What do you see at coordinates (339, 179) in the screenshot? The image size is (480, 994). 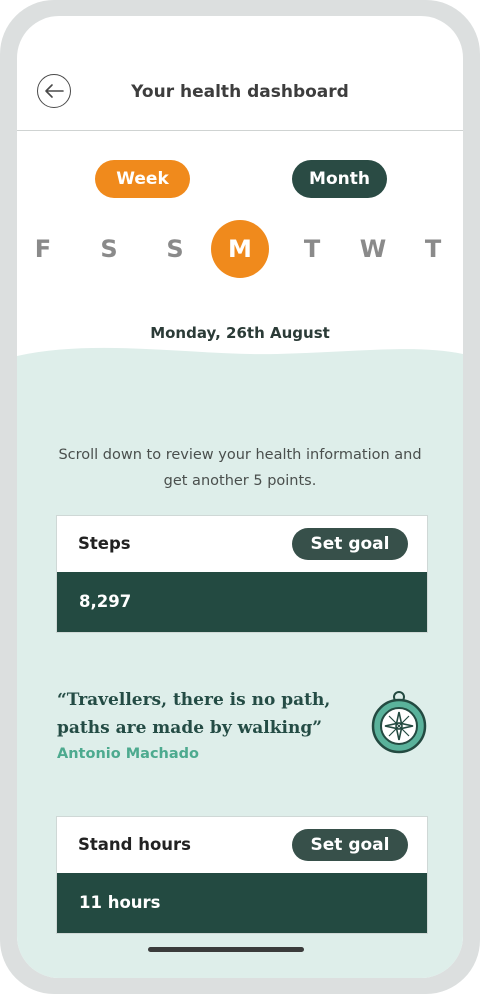 I see `month-toggle-button: Month` at bounding box center [339, 179].